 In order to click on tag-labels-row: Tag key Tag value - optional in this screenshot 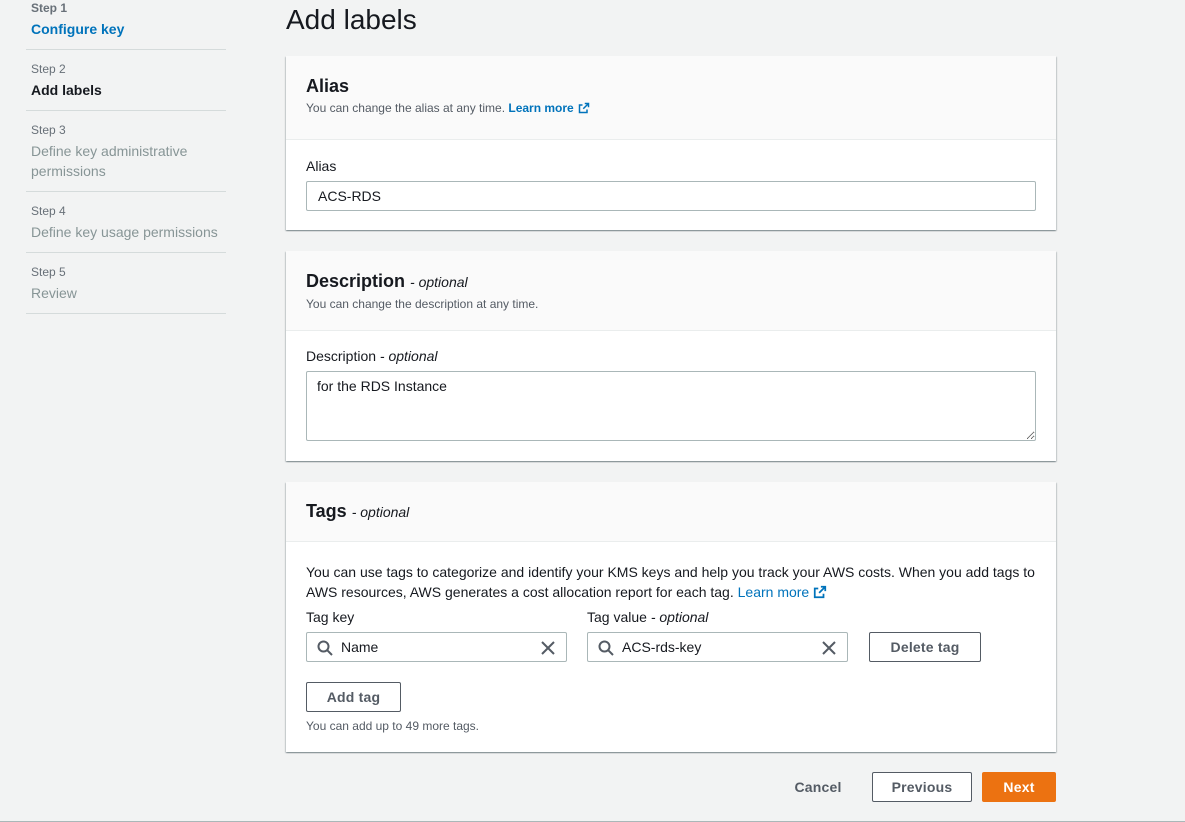, I will do `click(671, 617)`.